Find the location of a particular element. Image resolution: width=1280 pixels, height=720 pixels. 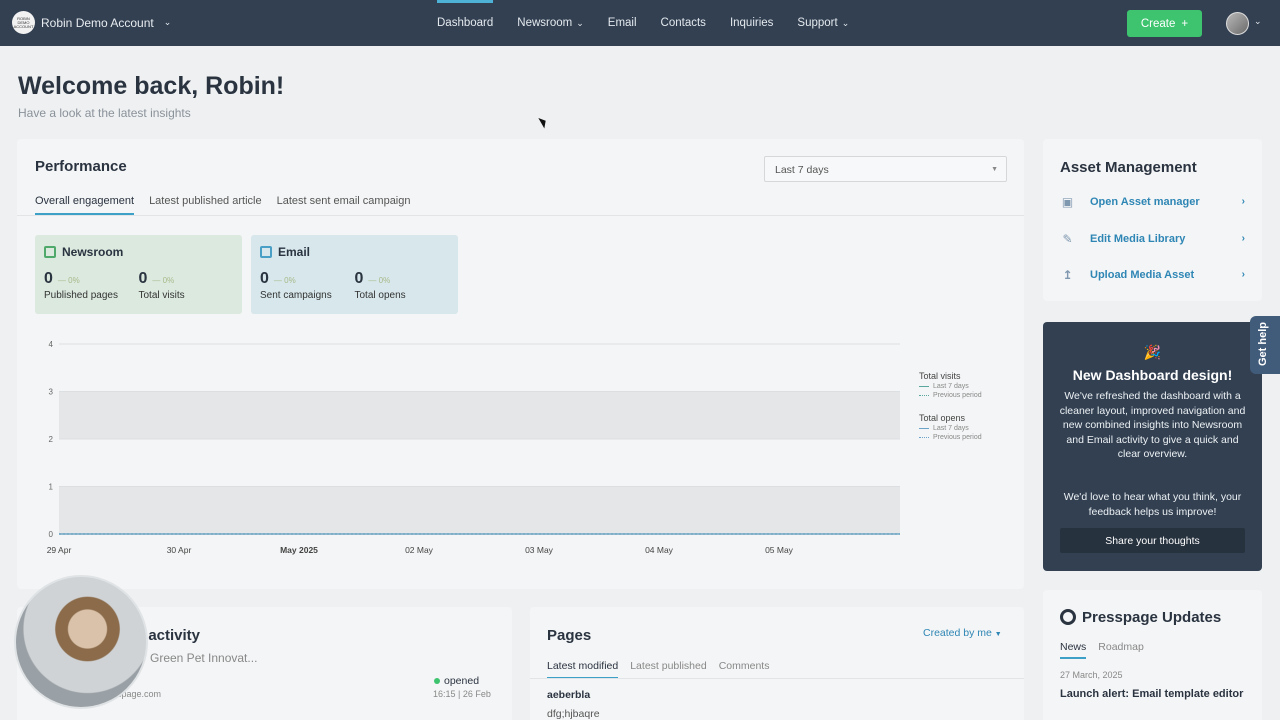

activity-time: 16:15 | 26 Feb is located at coordinates (462, 694).